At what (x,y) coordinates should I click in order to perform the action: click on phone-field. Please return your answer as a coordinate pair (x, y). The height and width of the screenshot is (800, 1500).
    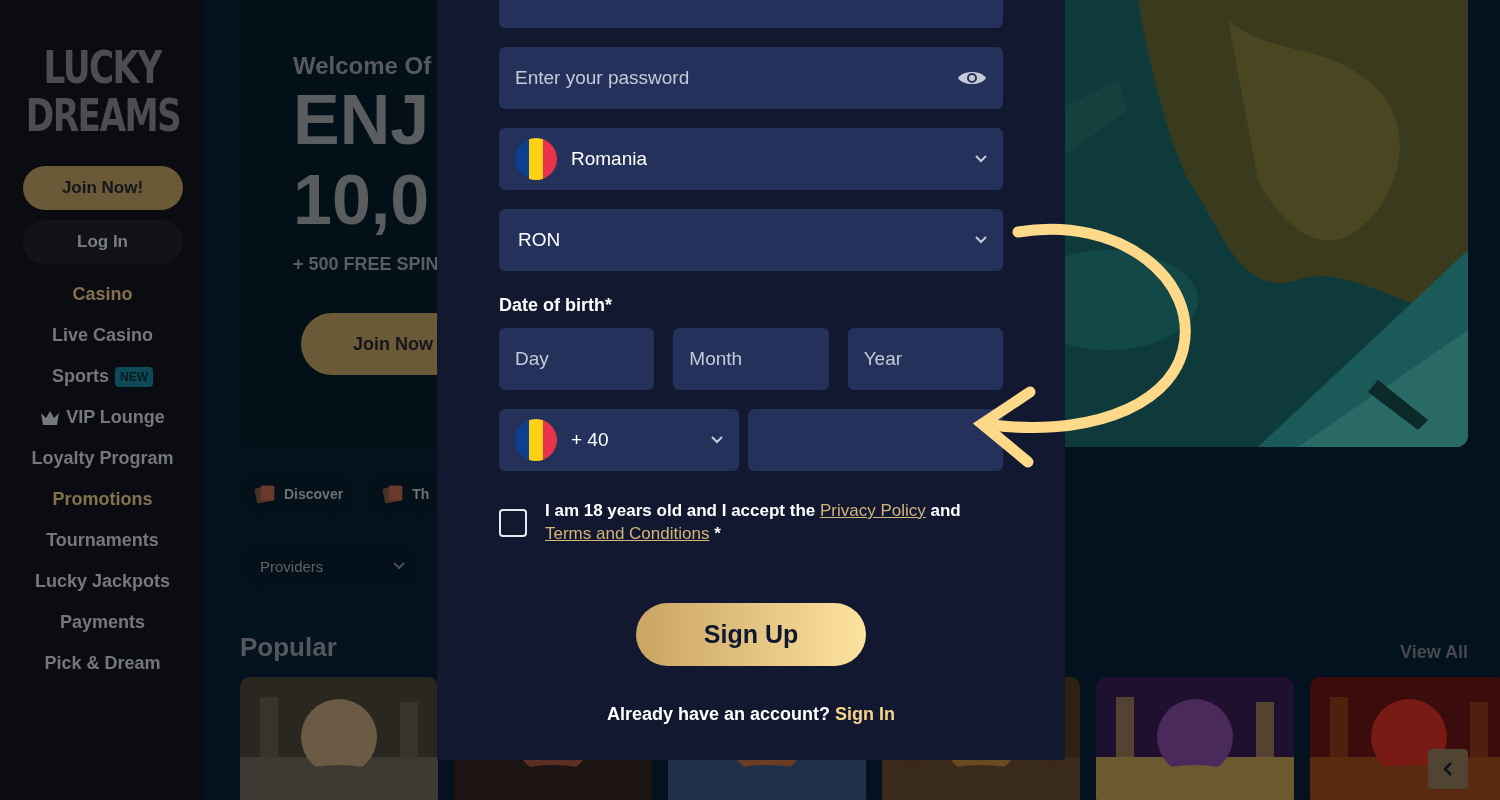
    Looking at the image, I should click on (875, 440).